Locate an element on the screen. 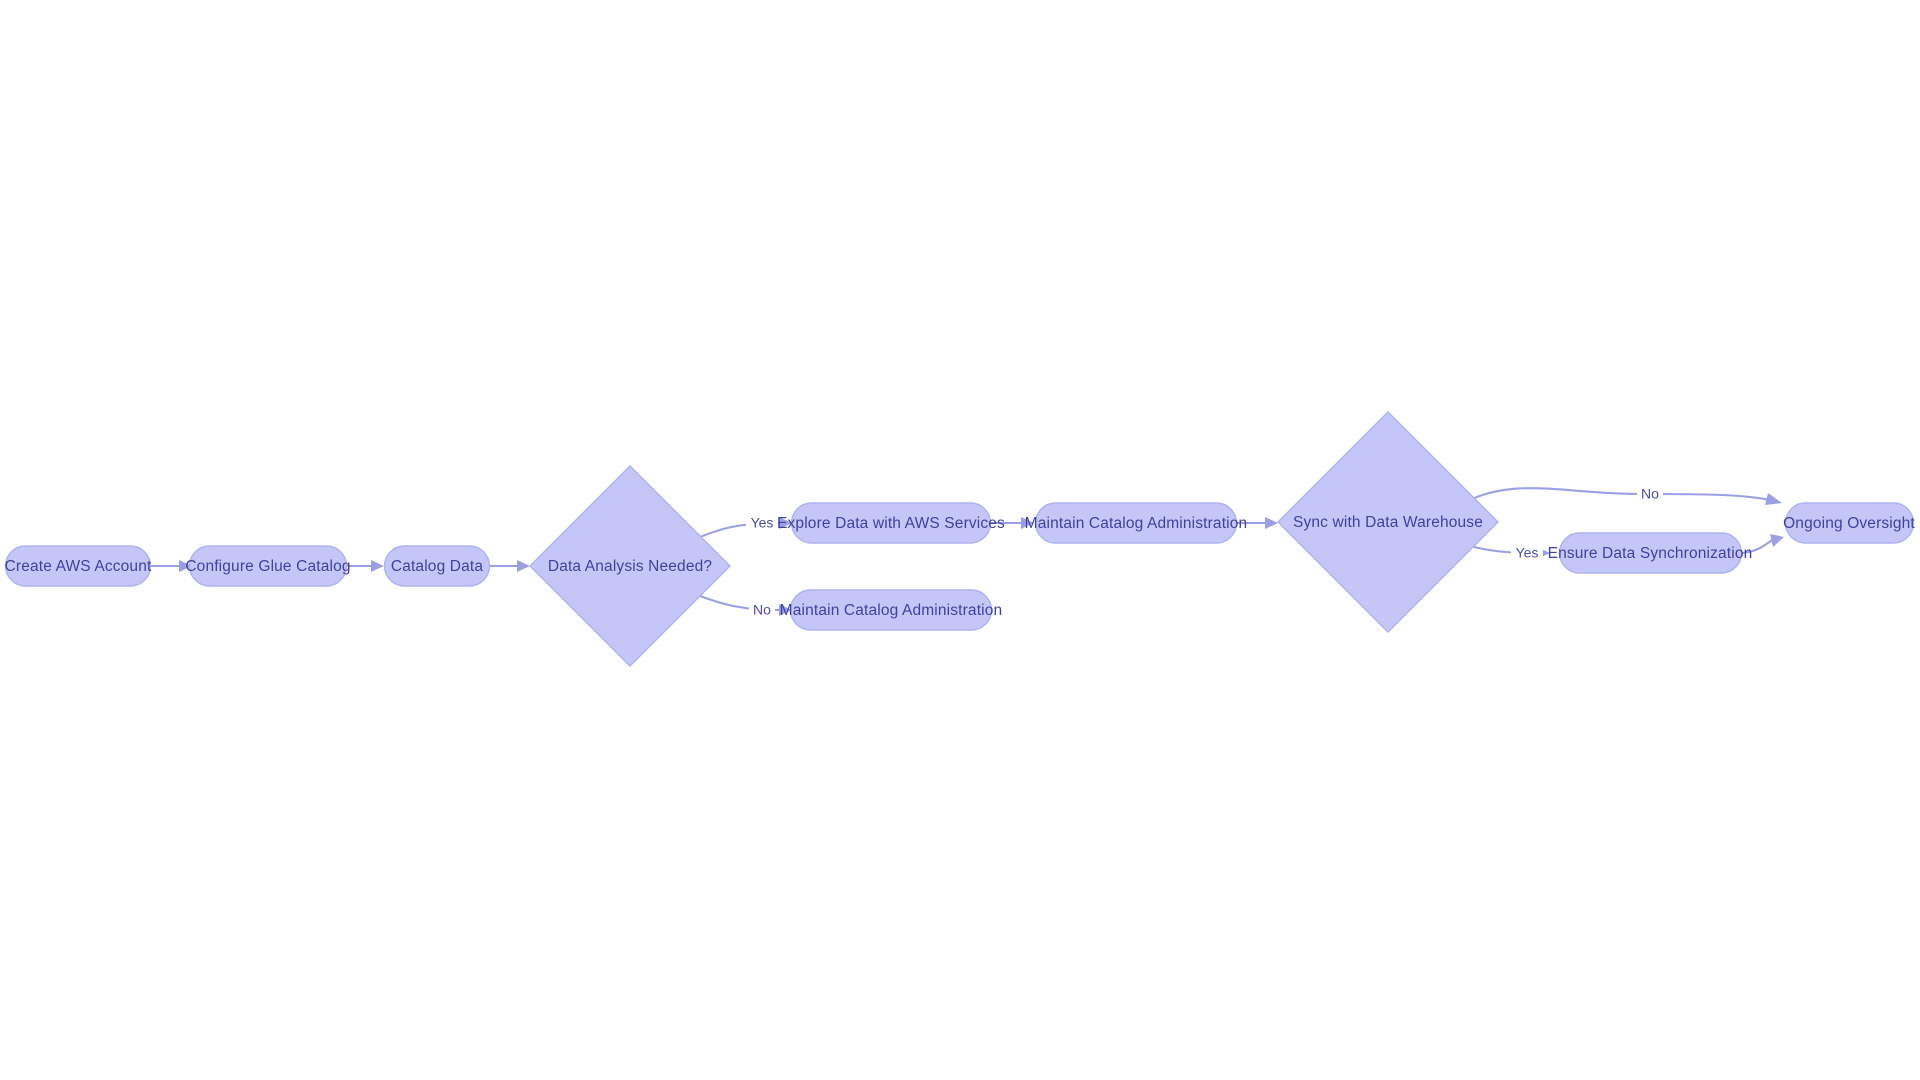 The height and width of the screenshot is (1080, 1920). node-configure-glue-catalog: Configure Glue Catalog is located at coordinates (267, 566).